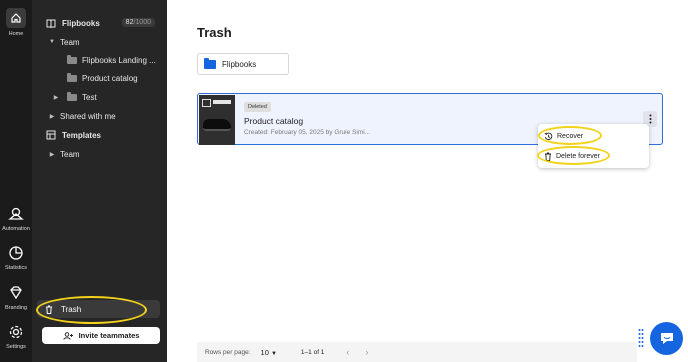 This screenshot has height=362, width=688. Describe the element at coordinates (89, 97) in the screenshot. I see `sidebar-folder-label: Test` at that location.